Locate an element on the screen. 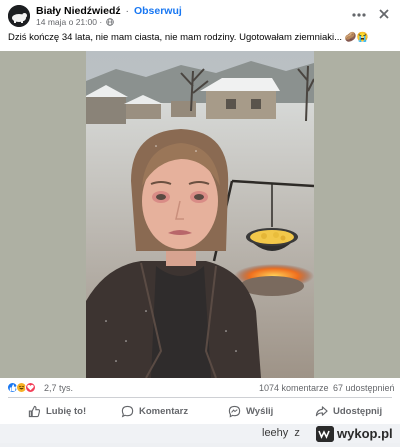 This screenshot has height=447, width=400. comment-button: Komentarz is located at coordinates (154, 411).